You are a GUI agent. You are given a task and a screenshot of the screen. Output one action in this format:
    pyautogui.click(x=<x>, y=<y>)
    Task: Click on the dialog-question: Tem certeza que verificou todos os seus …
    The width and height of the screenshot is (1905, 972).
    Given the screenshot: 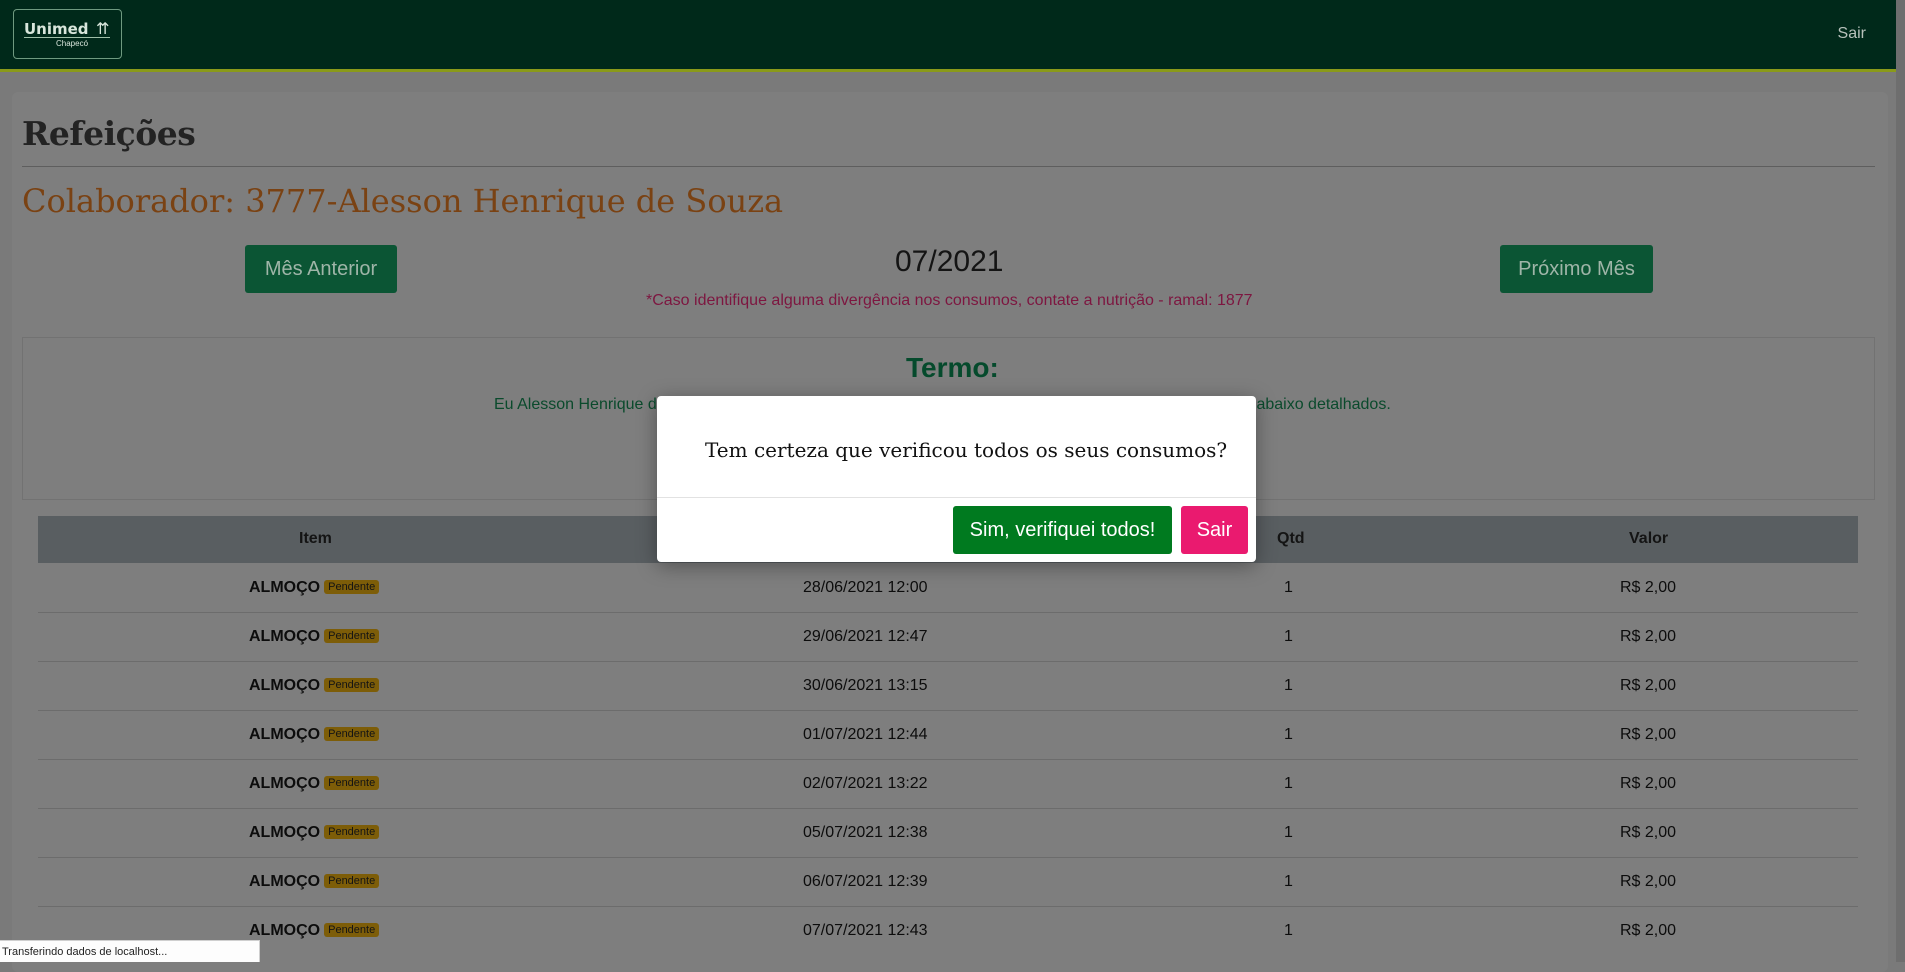 What is the action you would take?
    pyautogui.click(x=966, y=450)
    